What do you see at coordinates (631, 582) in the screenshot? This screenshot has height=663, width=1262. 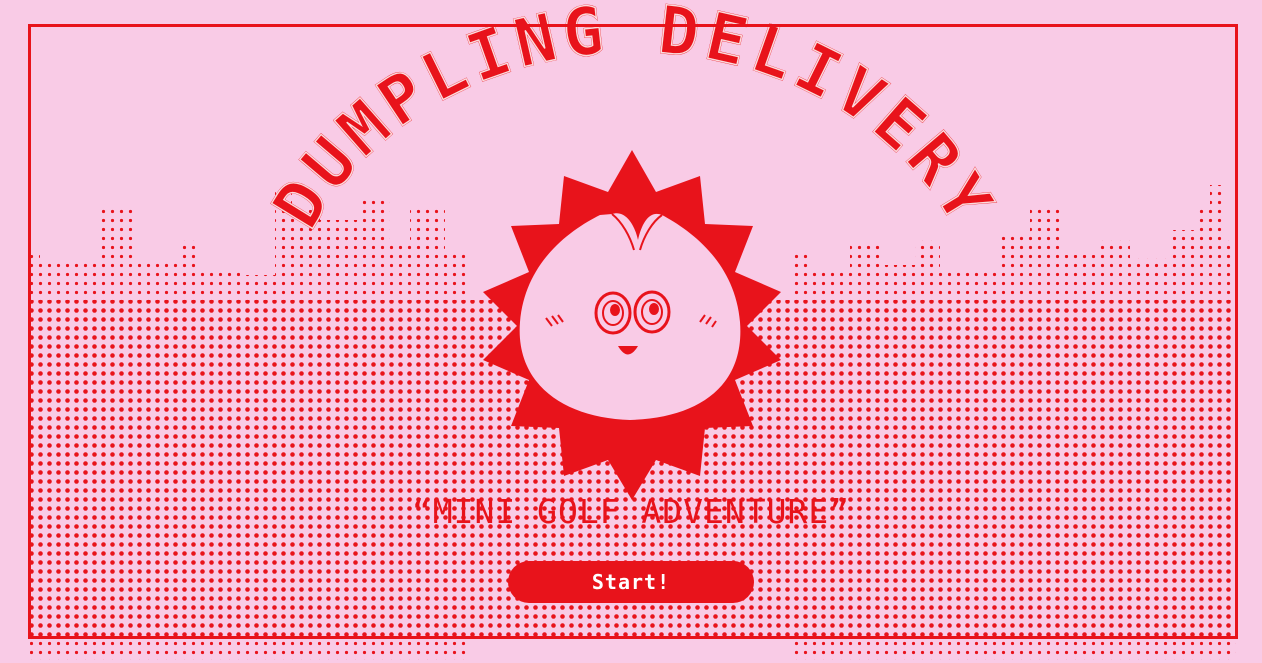 I see `start-button: Start!` at bounding box center [631, 582].